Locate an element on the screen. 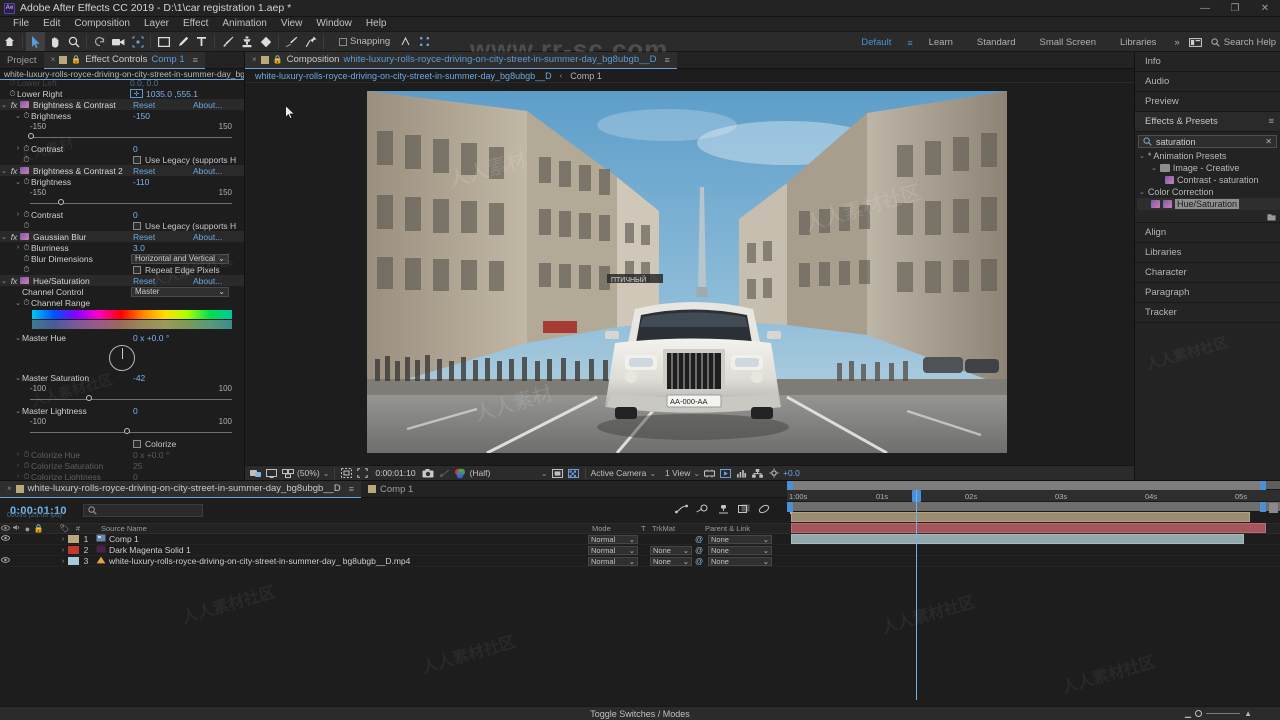  layer-parent-dropdown: None ⌄ is located at coordinates (740, 539).